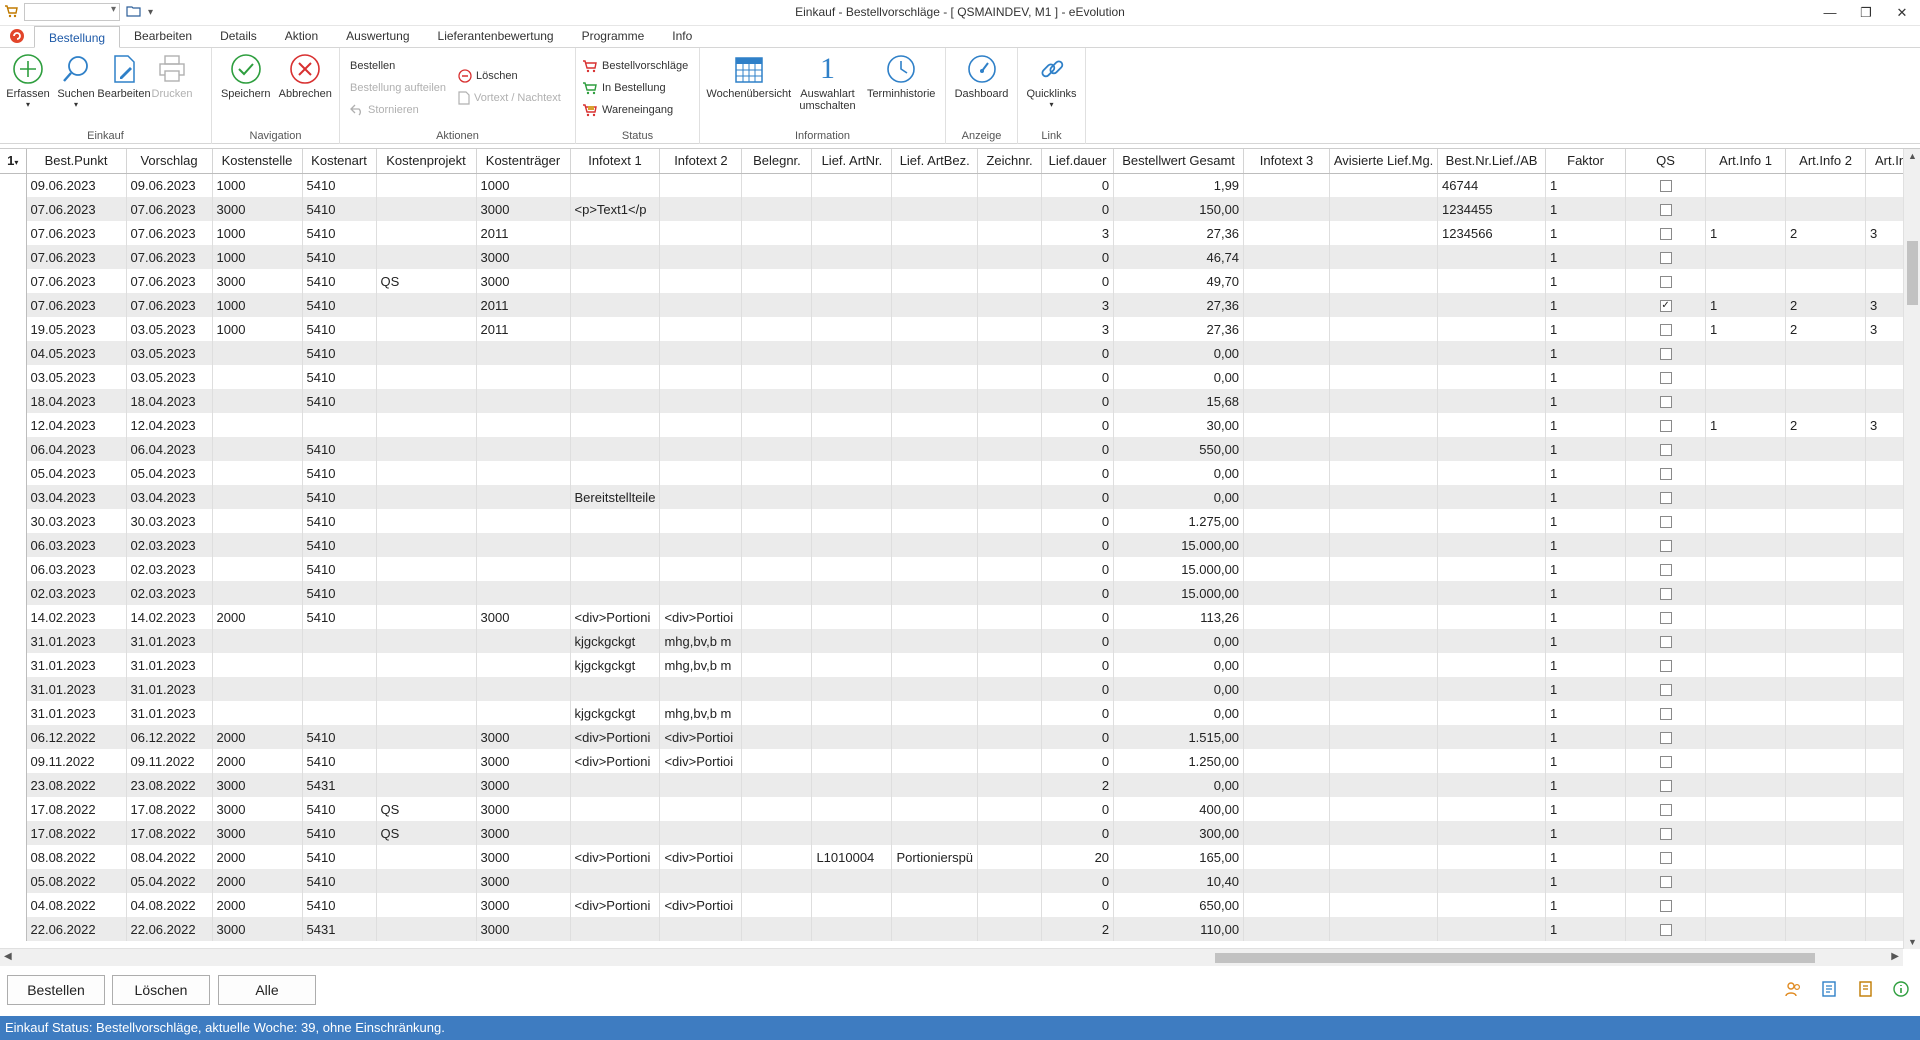 Image resolution: width=1920 pixels, height=1040 pixels. I want to click on column-header: Lief. ArtNr., so click(852, 161).